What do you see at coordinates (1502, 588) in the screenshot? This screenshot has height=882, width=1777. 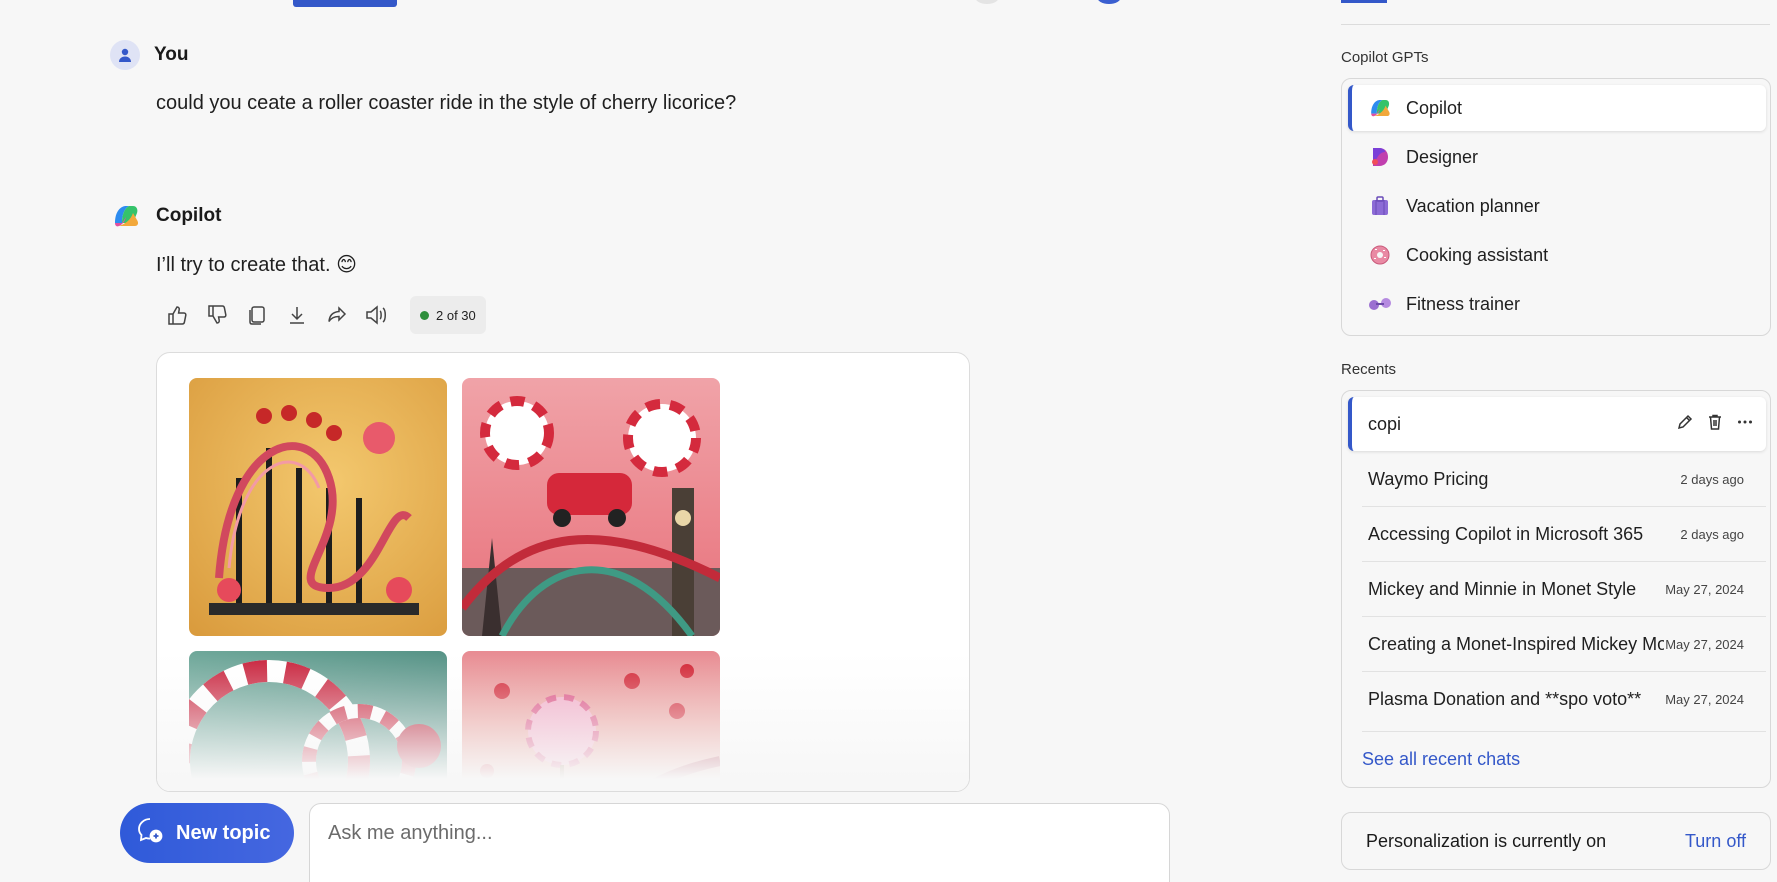 I see `recent-title: Mickey and Minnie in Monet Style` at bounding box center [1502, 588].